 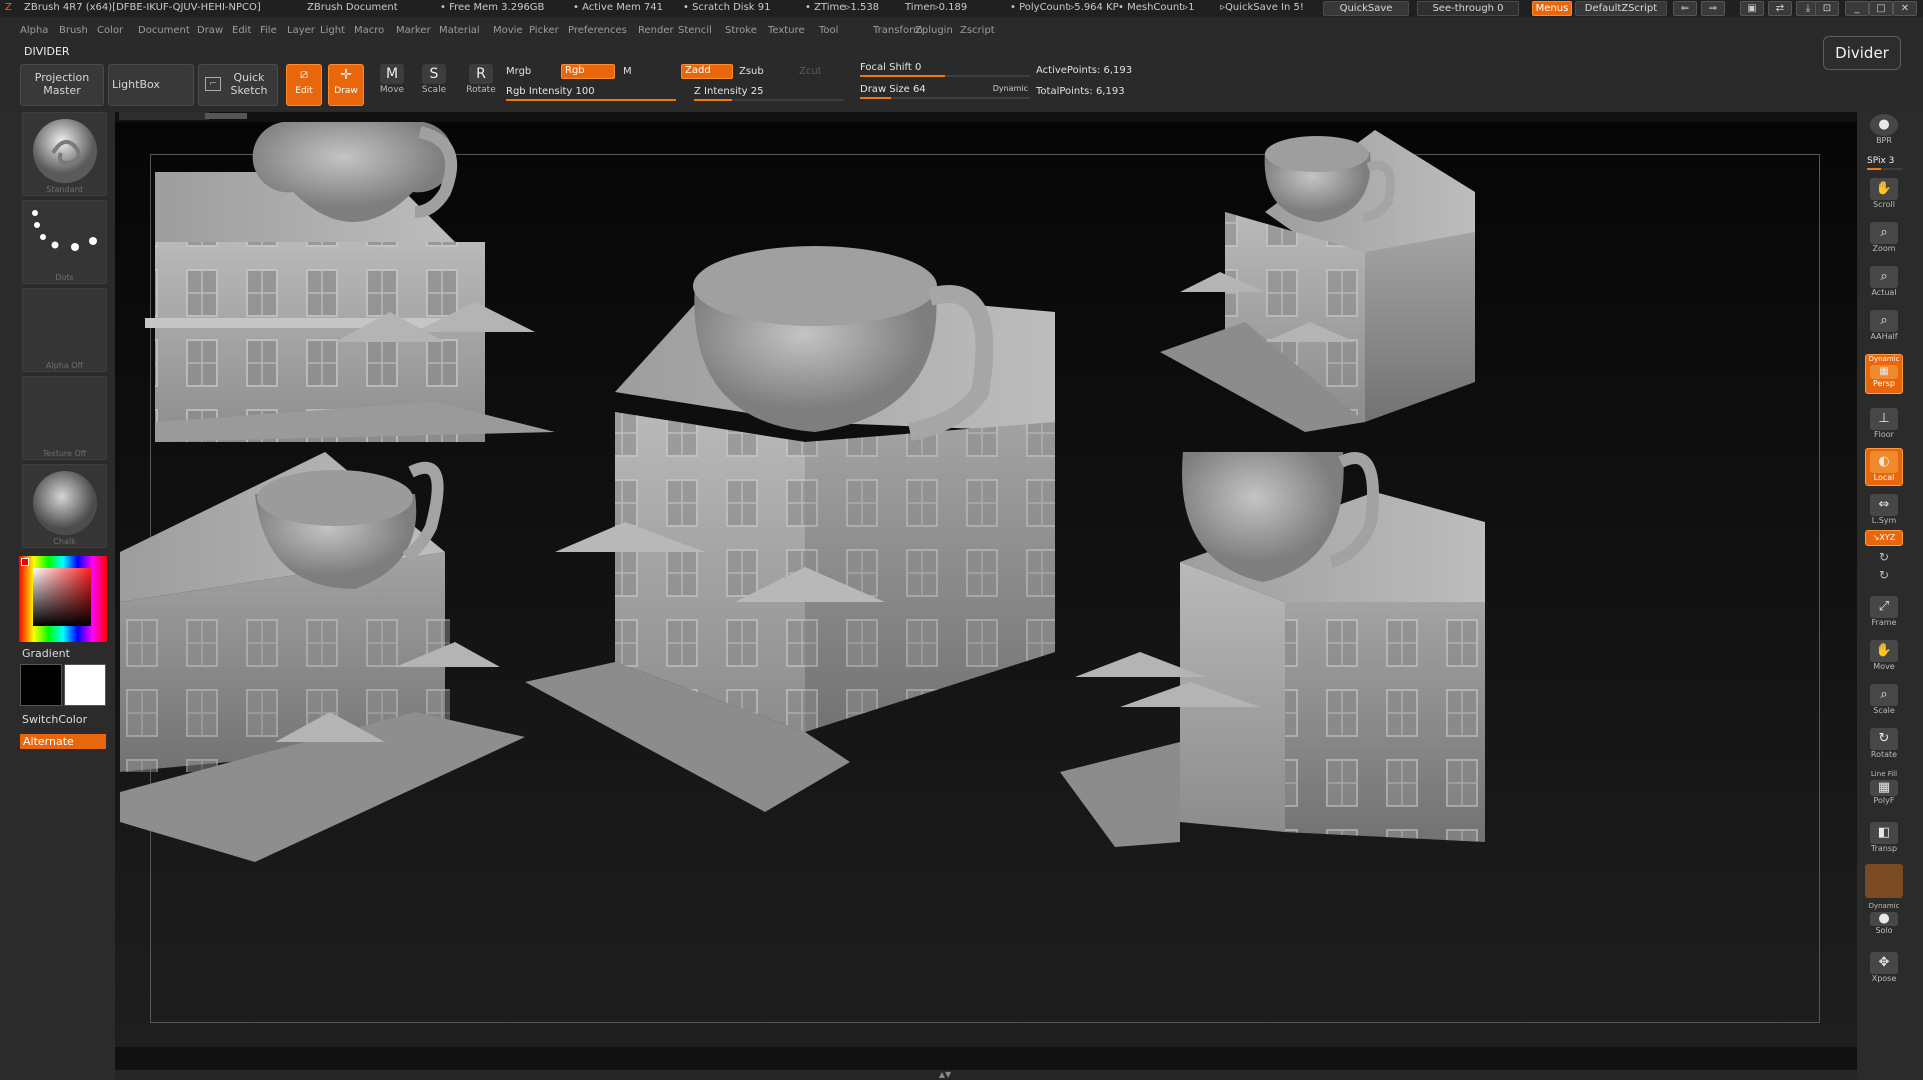 I want to click on menu-movie: Movie, so click(x=508, y=30).